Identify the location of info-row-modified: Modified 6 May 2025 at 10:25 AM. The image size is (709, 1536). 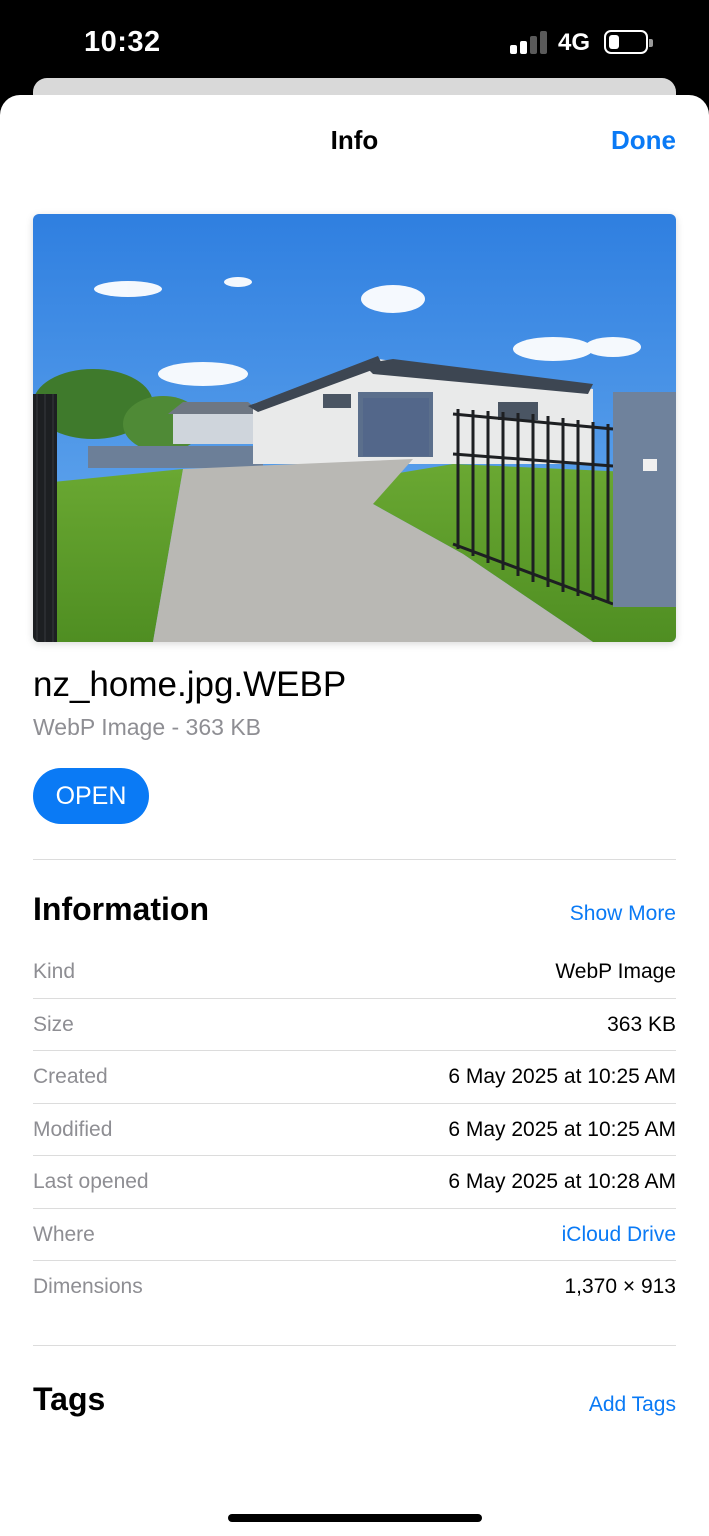
(354, 1130).